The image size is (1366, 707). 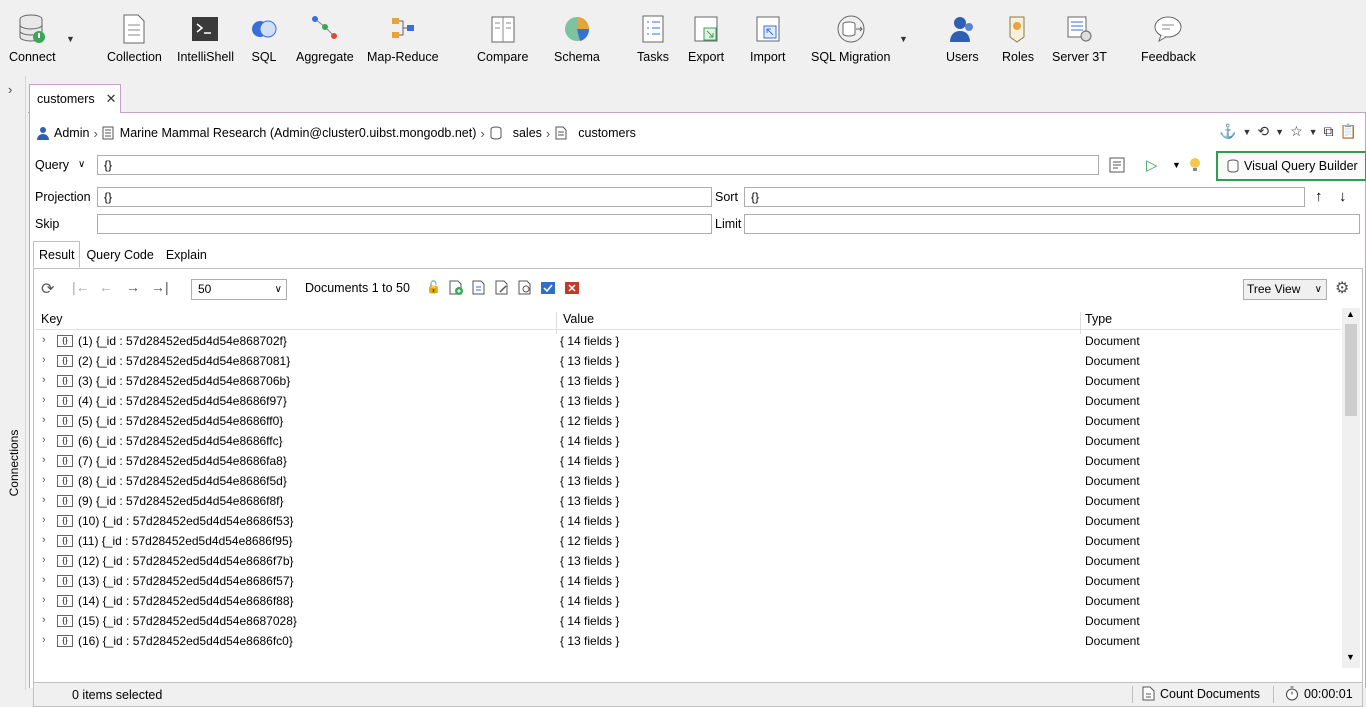 What do you see at coordinates (205, 38) in the screenshot?
I see `intellishell-button: IntelliShell` at bounding box center [205, 38].